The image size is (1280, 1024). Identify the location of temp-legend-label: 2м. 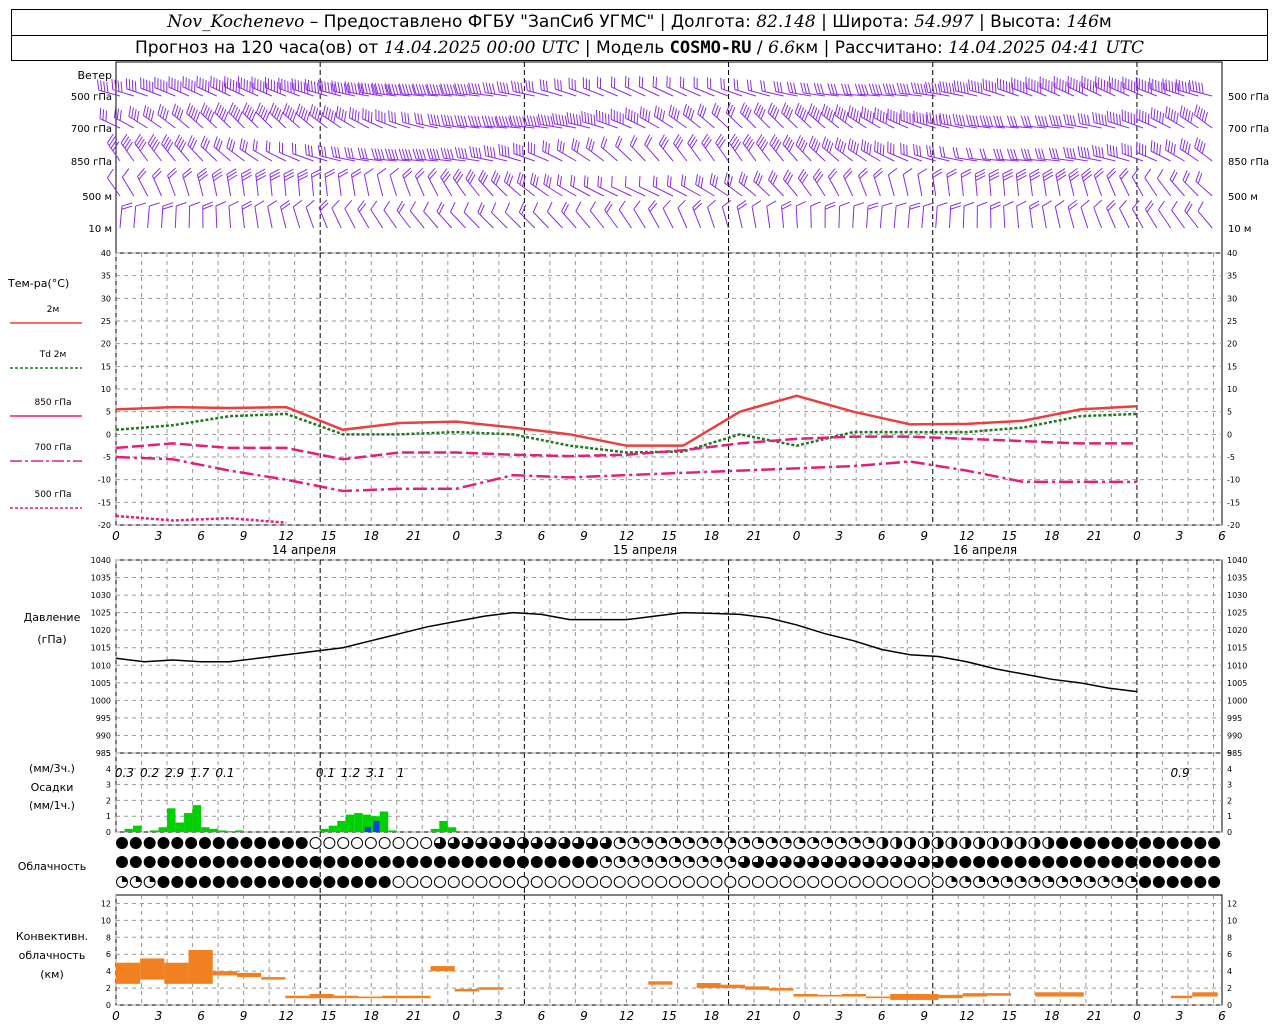
(53, 310).